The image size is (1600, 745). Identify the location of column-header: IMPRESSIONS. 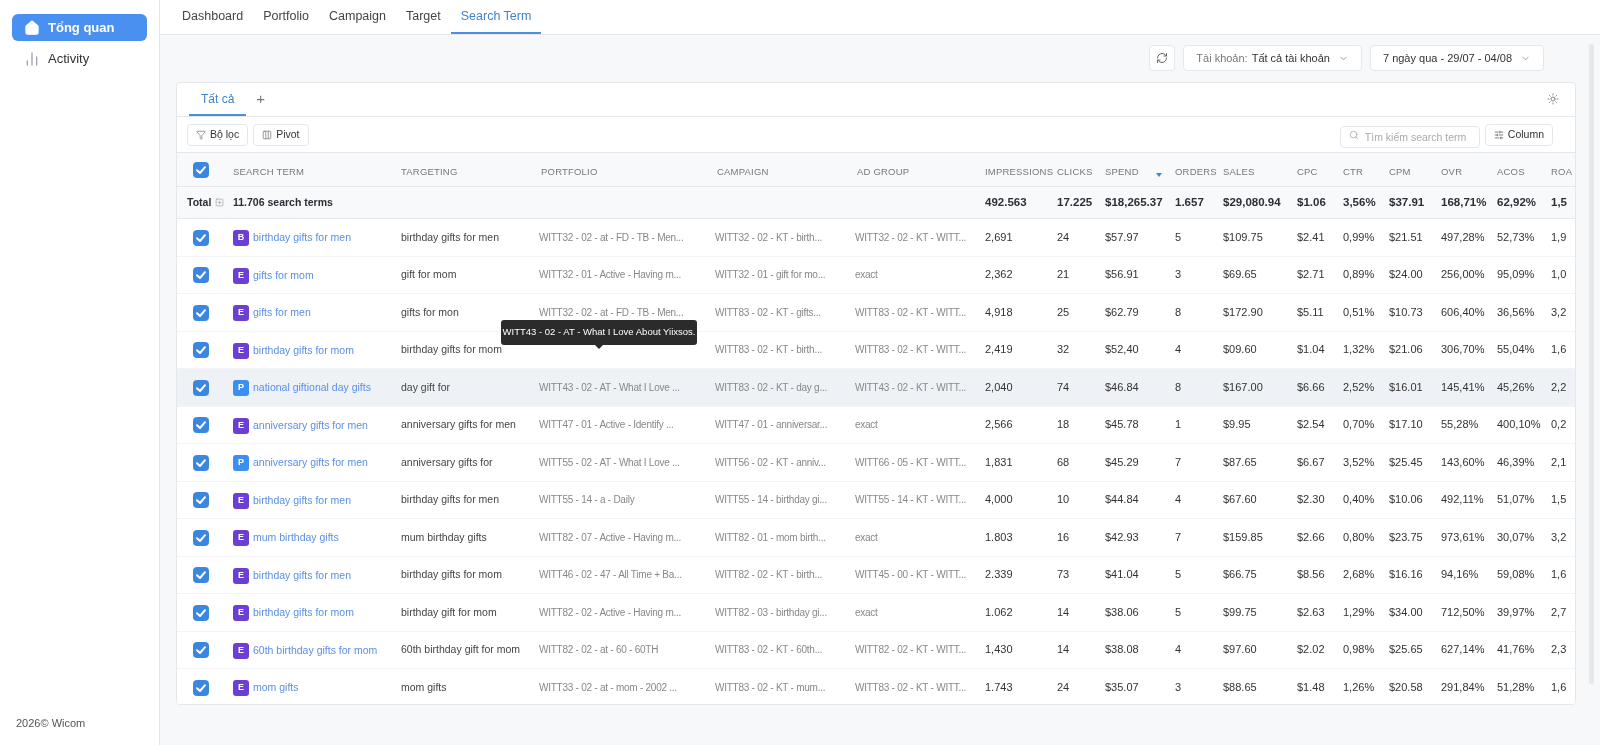
(1019, 171).